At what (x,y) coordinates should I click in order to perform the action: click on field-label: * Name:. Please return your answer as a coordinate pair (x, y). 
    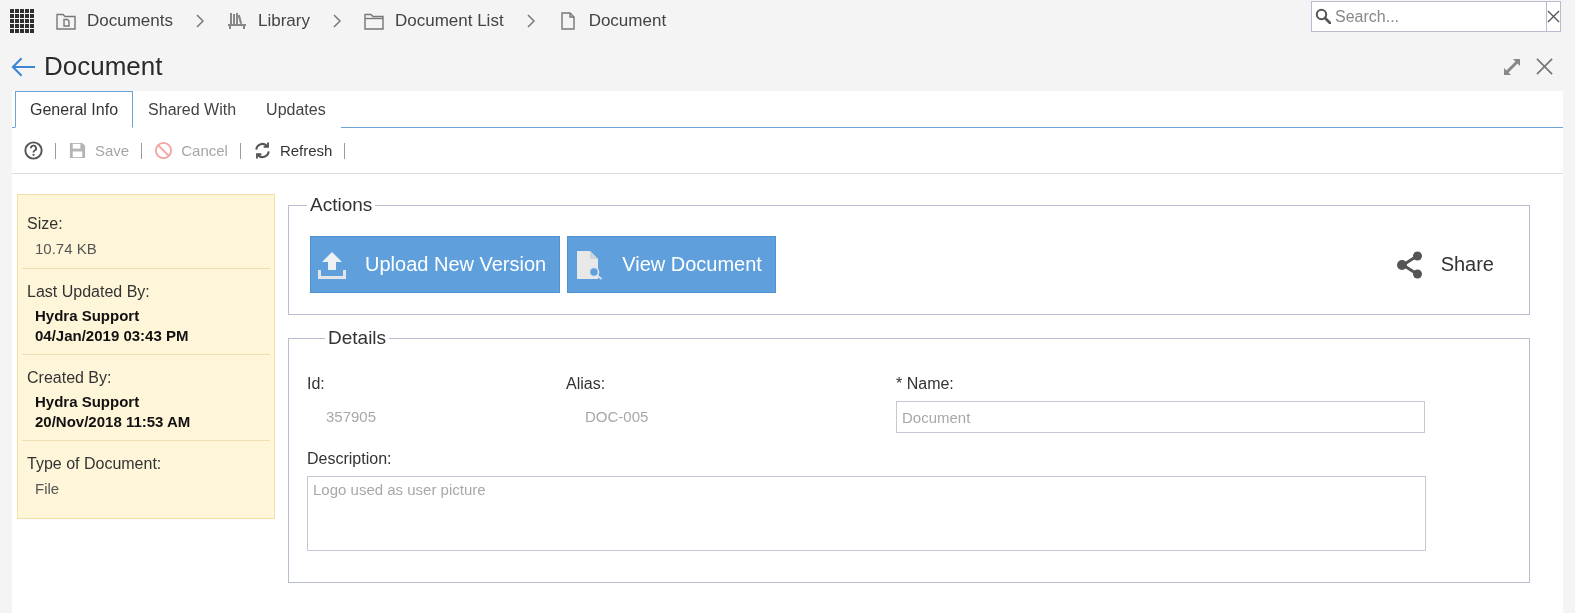
    Looking at the image, I should click on (925, 384).